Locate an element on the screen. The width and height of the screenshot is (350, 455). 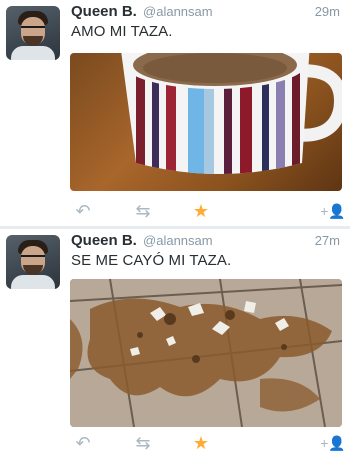
tweet-timestamp: 27m is located at coordinates (327, 240).